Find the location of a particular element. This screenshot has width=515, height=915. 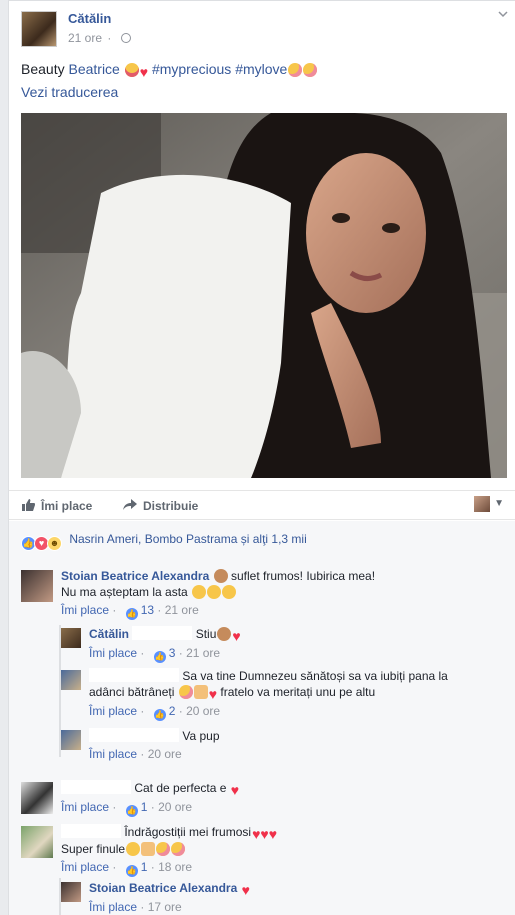

commenter-name: Cătălin is located at coordinates (109, 634).